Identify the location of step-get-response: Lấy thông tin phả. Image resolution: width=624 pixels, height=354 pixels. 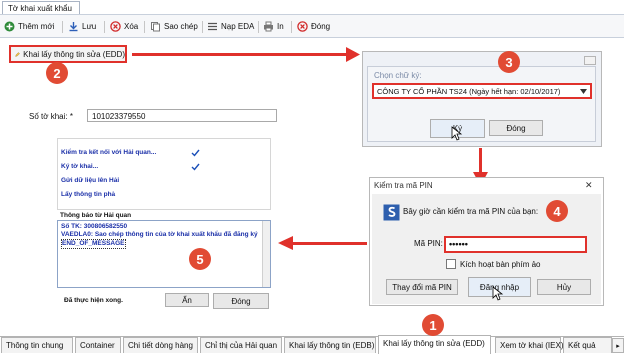
(88, 194).